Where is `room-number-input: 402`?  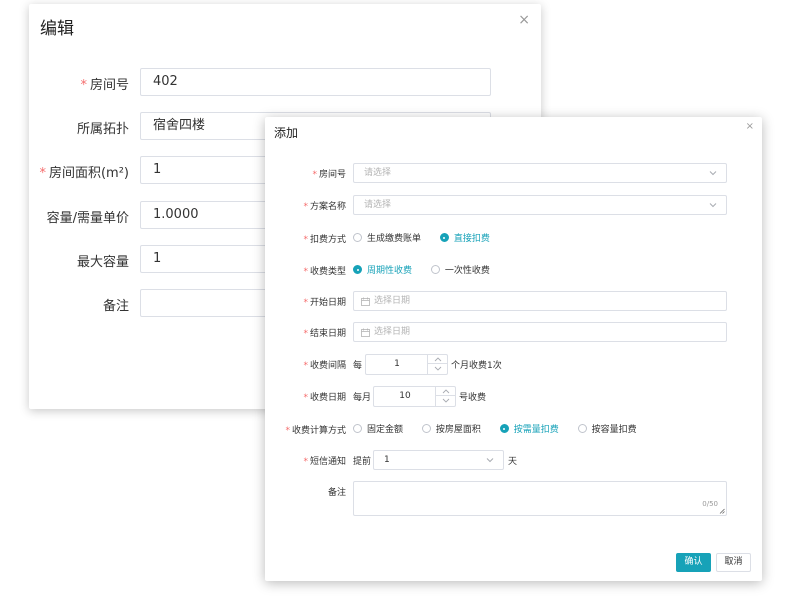 room-number-input: 402 is located at coordinates (315, 82).